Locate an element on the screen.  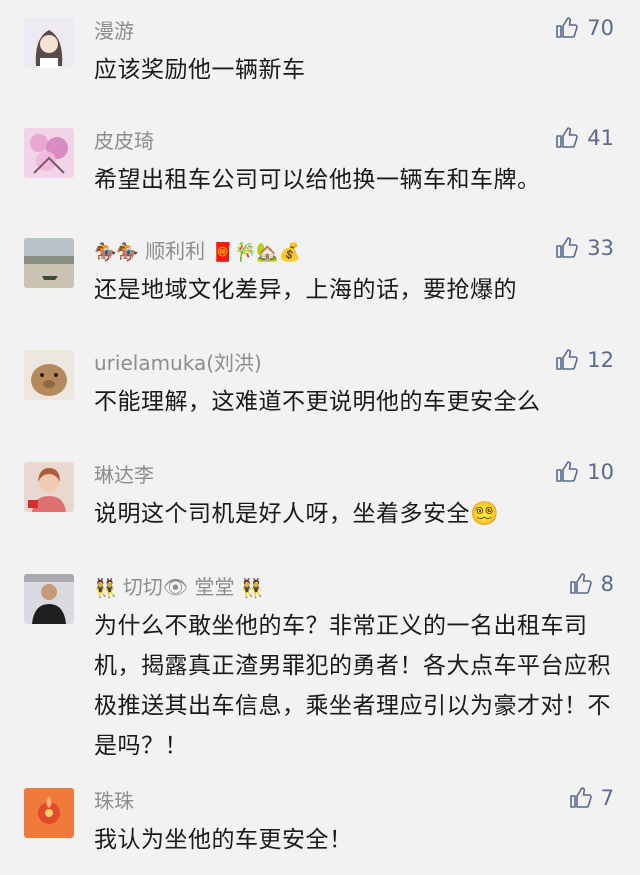
like-count: 33 is located at coordinates (600, 248).